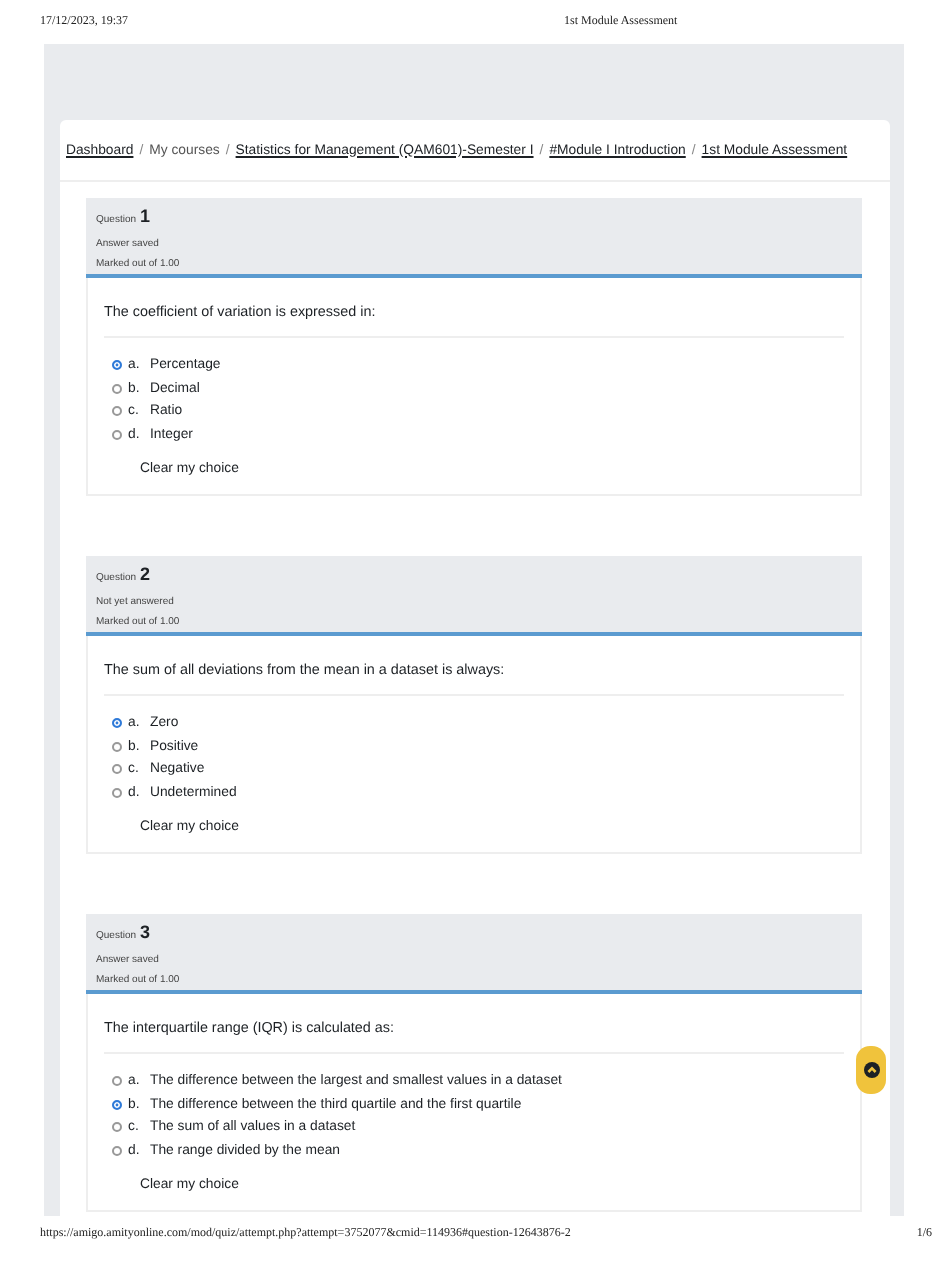 This screenshot has height=1264, width=948. I want to click on chevron-up-icon, so click(871, 1070).